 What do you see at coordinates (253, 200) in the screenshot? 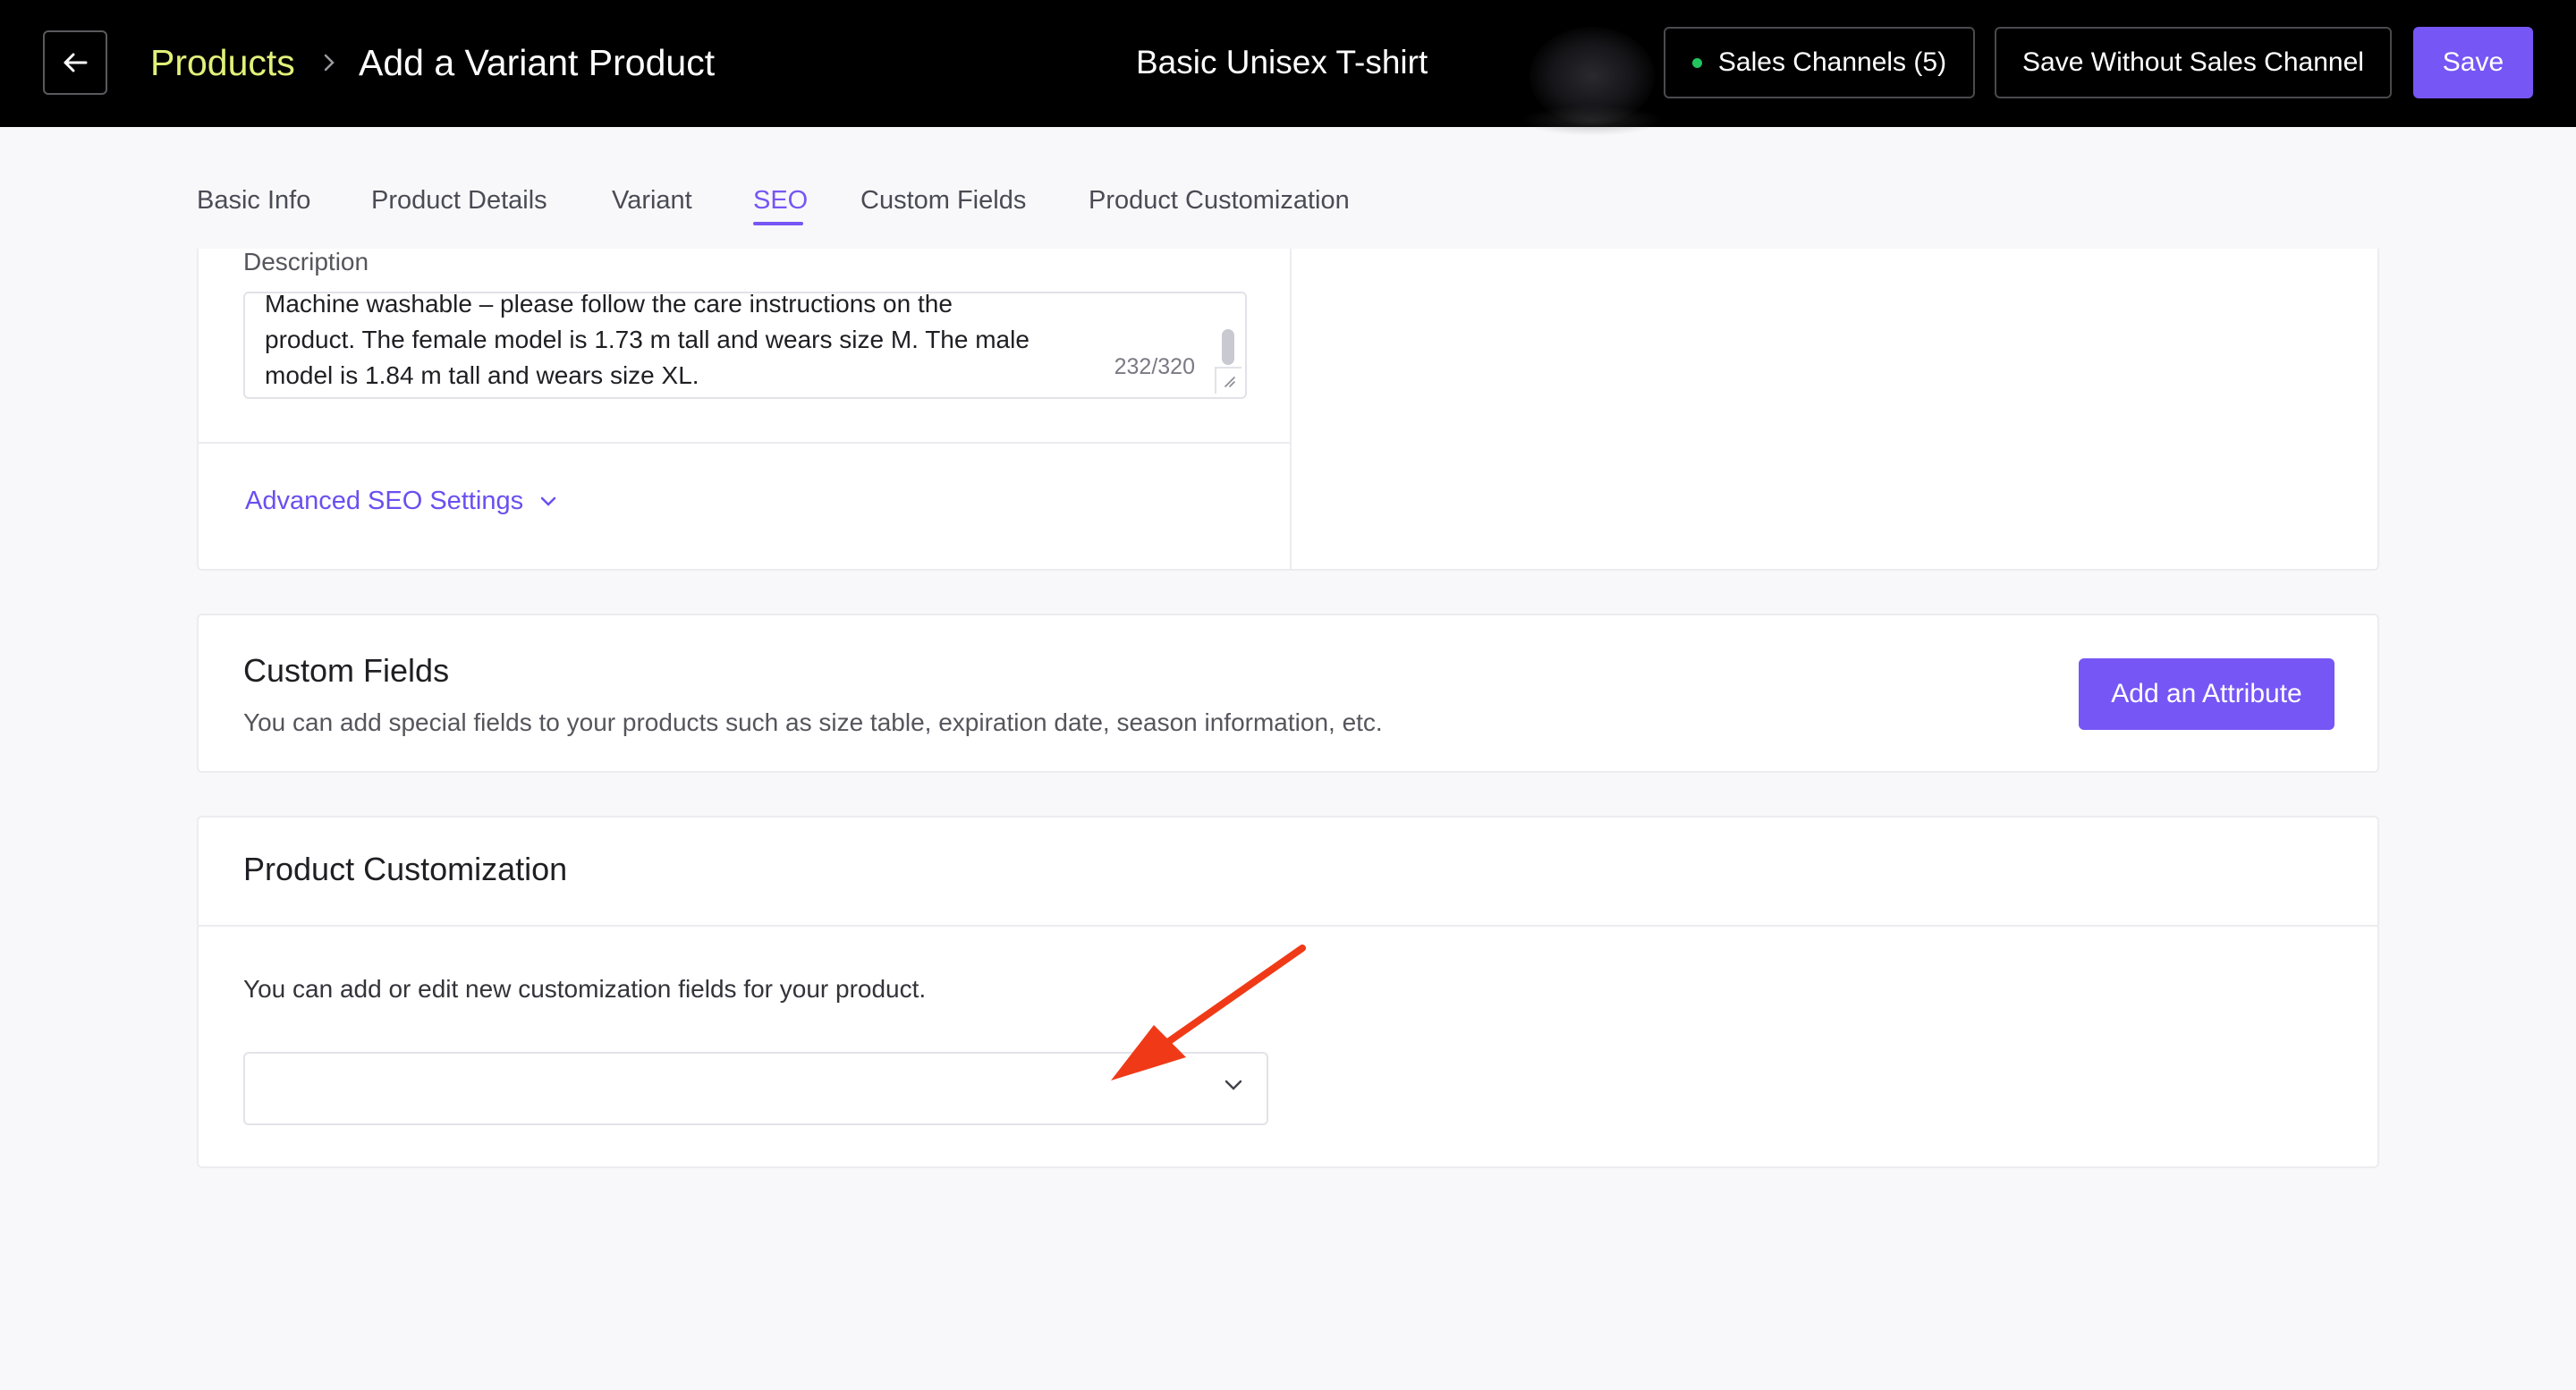
I see `tab-basic-info: Basic Info` at bounding box center [253, 200].